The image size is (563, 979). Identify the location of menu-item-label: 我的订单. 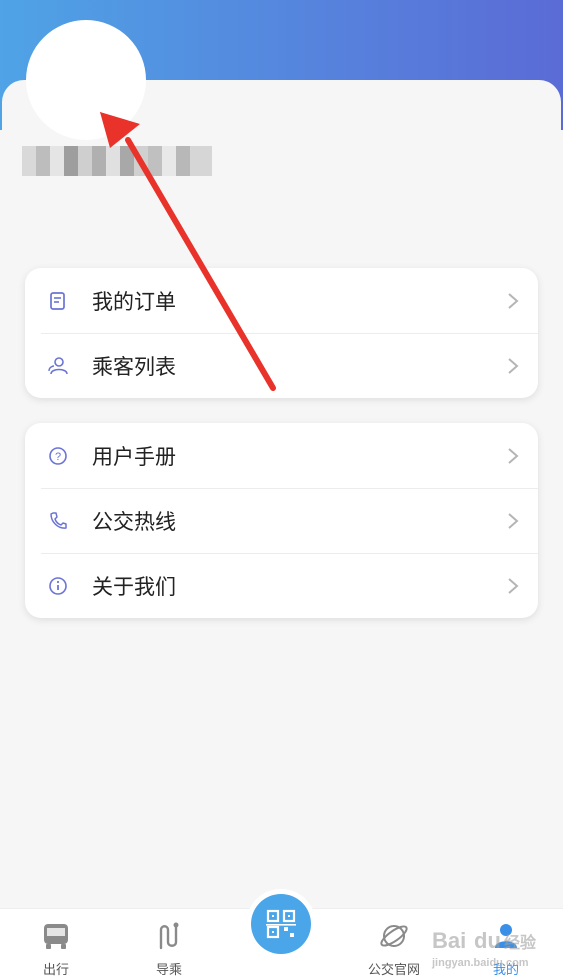
(134, 302).